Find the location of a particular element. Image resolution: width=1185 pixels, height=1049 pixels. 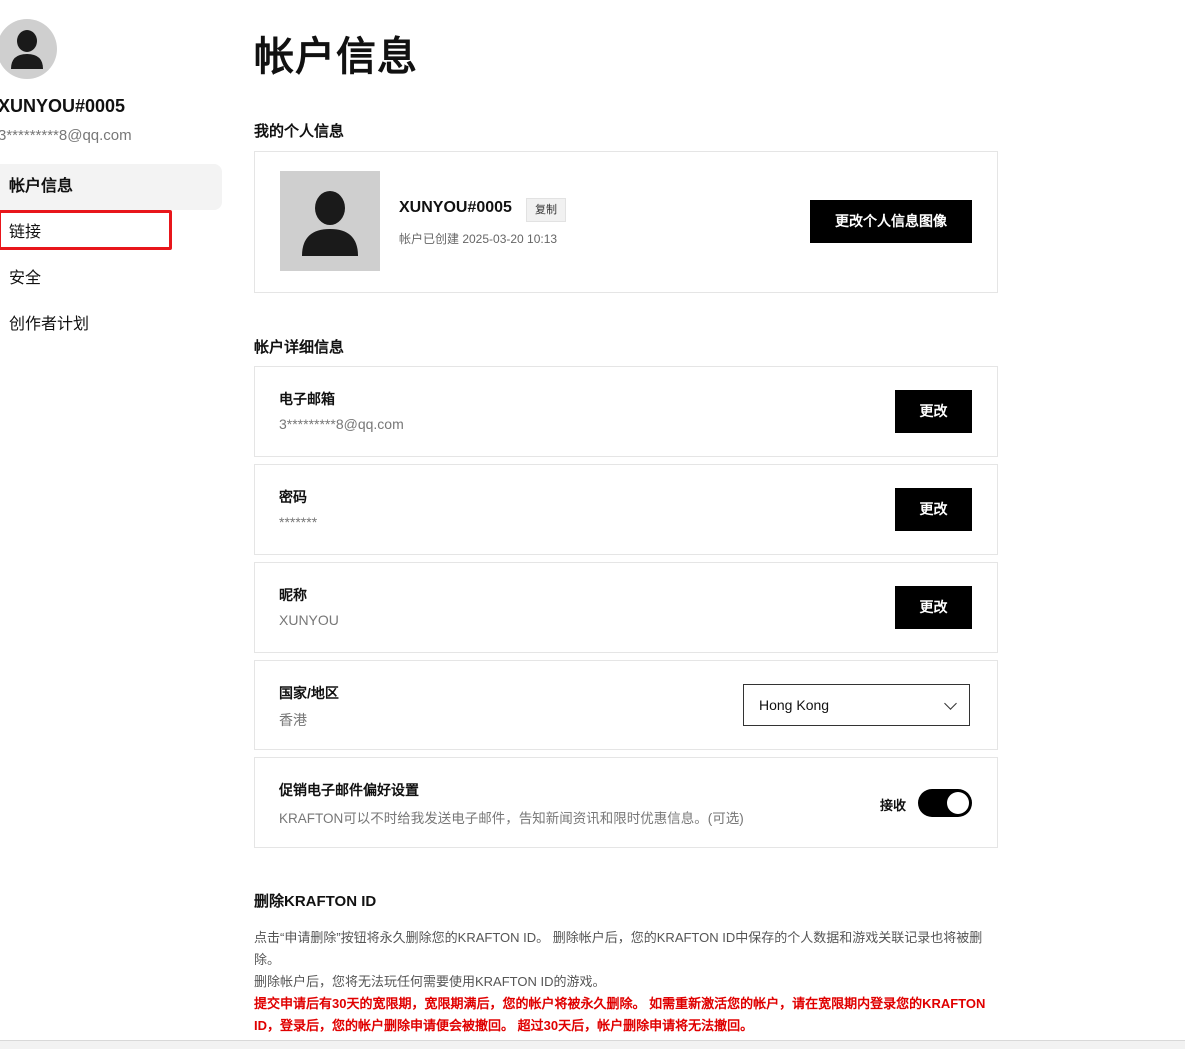

change-nickname-button: 更改 is located at coordinates (933, 607).